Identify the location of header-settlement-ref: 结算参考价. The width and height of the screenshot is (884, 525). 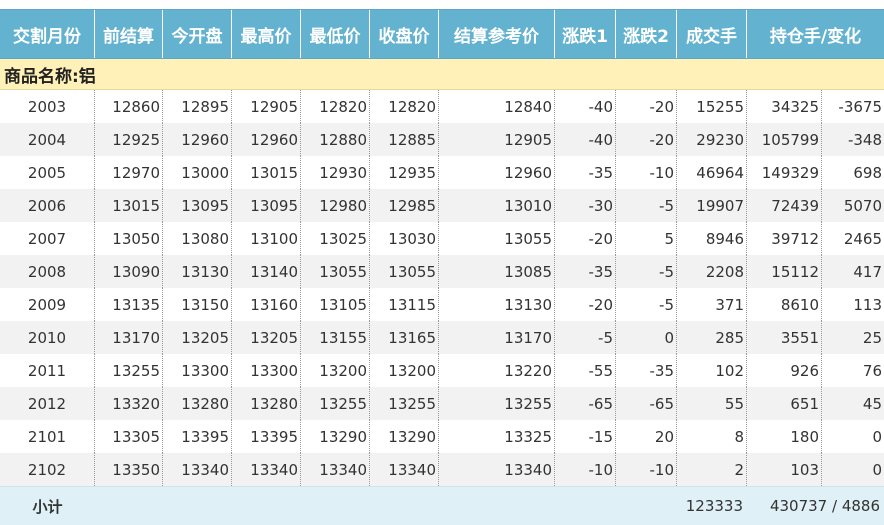
(497, 34).